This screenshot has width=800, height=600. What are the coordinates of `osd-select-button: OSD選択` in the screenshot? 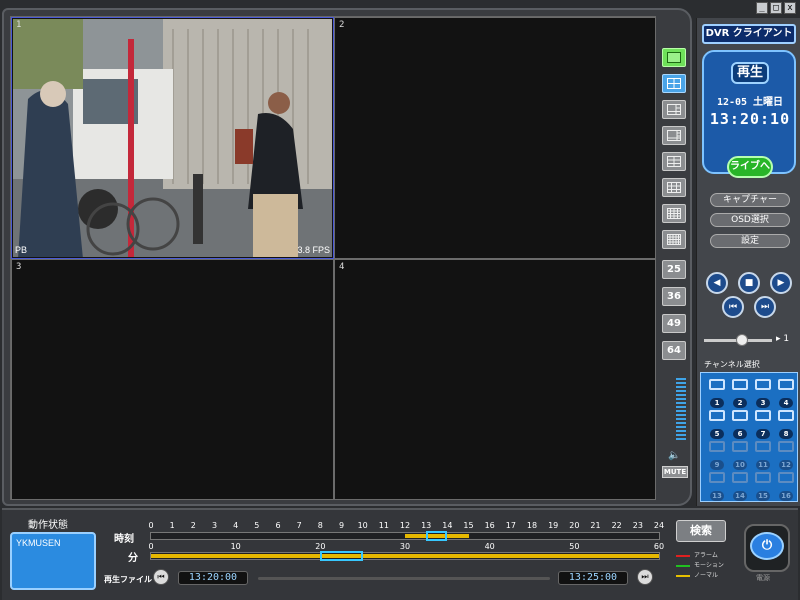 It's located at (750, 220).